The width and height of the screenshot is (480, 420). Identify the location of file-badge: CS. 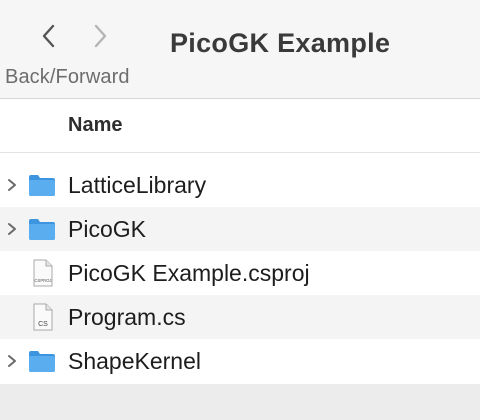
(43, 324).